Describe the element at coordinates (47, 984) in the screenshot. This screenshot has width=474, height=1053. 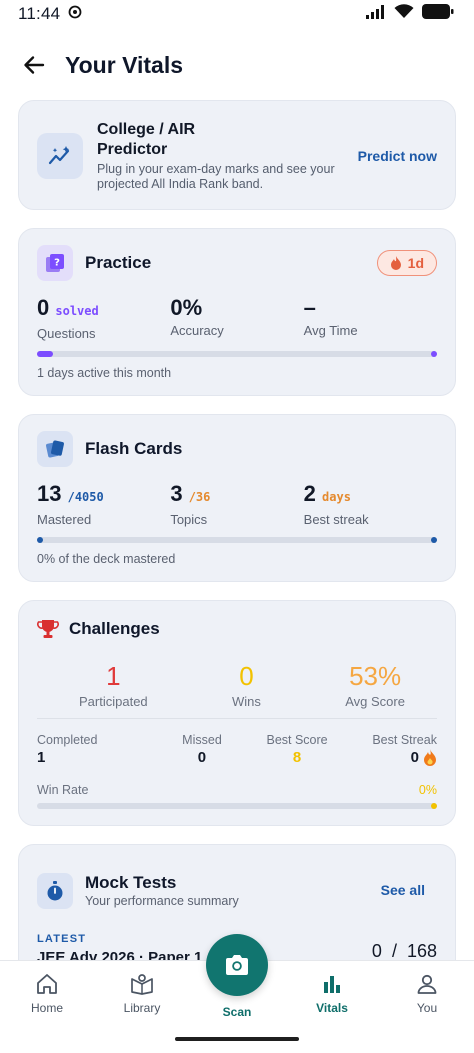
I see `home-icon` at that location.